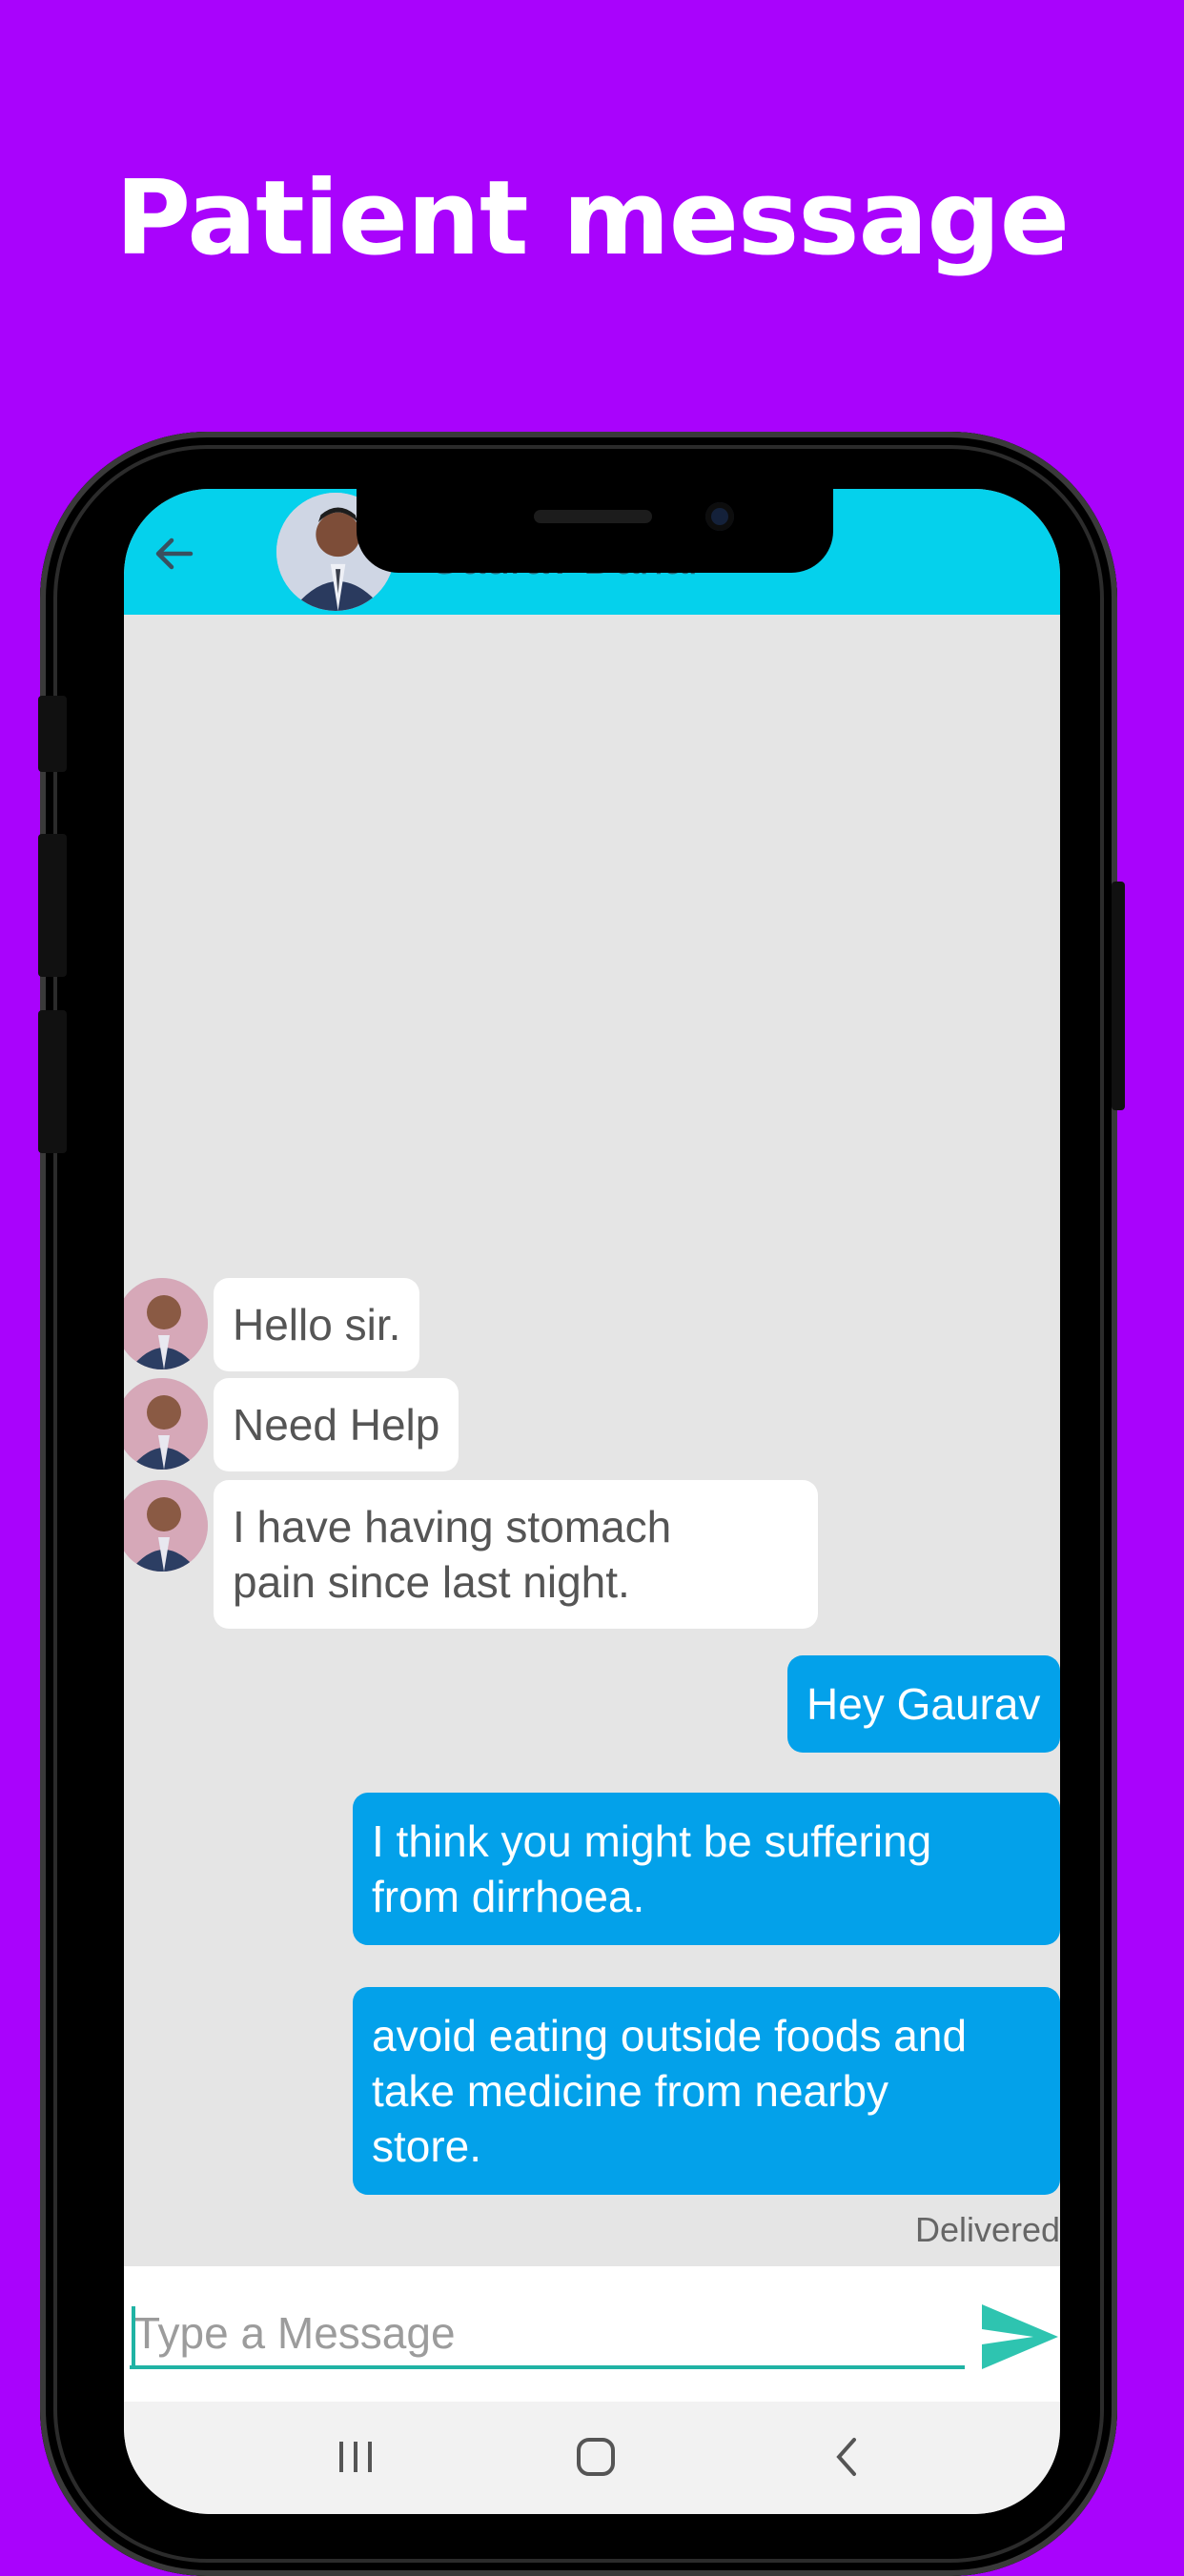  I want to click on incoming-message: Hello sir., so click(317, 1324).